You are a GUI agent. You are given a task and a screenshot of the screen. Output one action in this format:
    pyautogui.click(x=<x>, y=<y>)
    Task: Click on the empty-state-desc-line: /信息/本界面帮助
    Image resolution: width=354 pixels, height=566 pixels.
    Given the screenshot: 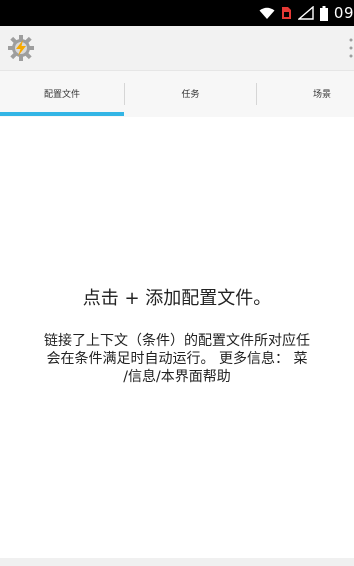 What is the action you would take?
    pyautogui.click(x=177, y=377)
    